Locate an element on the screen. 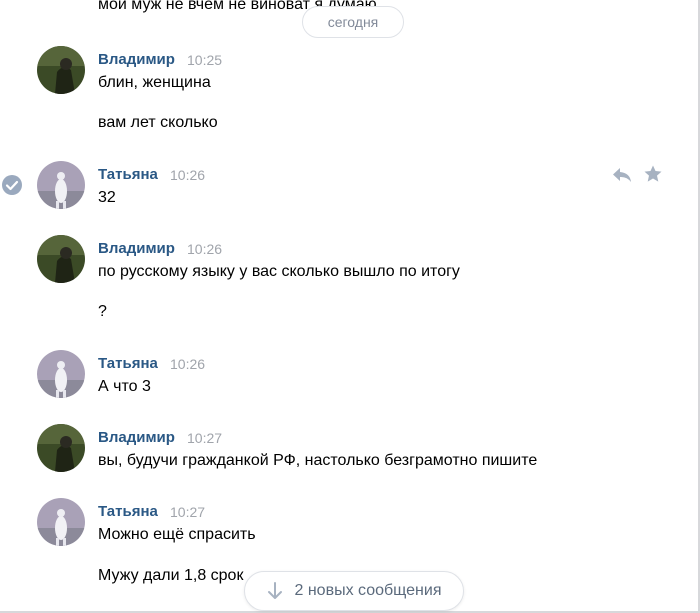 This screenshot has width=700, height=613. message-text: А что 3 is located at coordinates (124, 386).